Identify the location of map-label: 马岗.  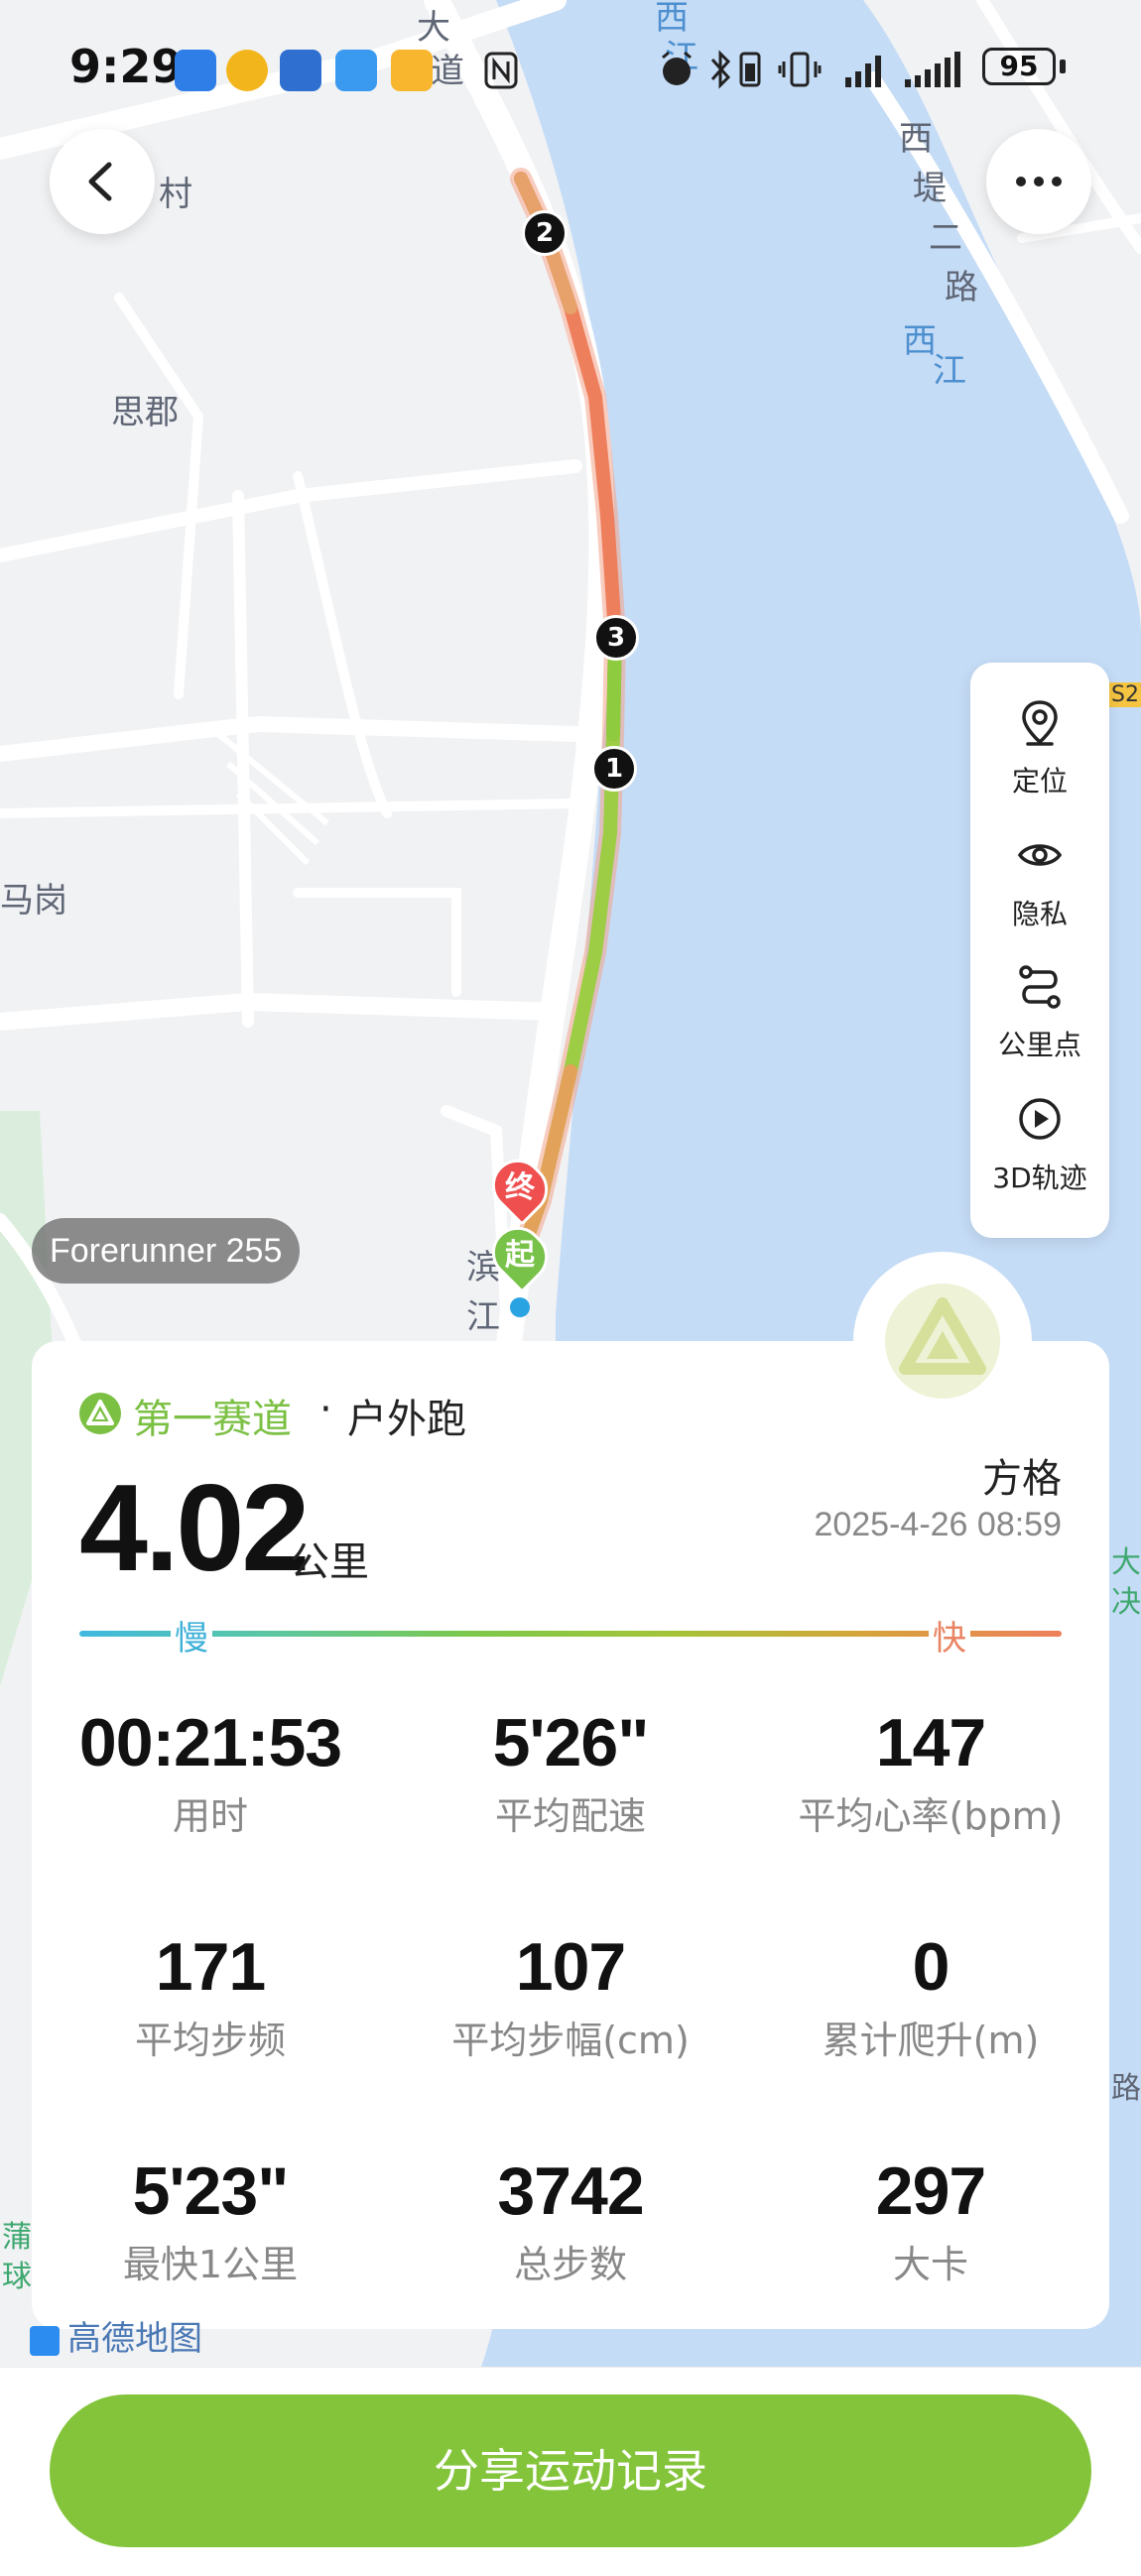
(33, 900).